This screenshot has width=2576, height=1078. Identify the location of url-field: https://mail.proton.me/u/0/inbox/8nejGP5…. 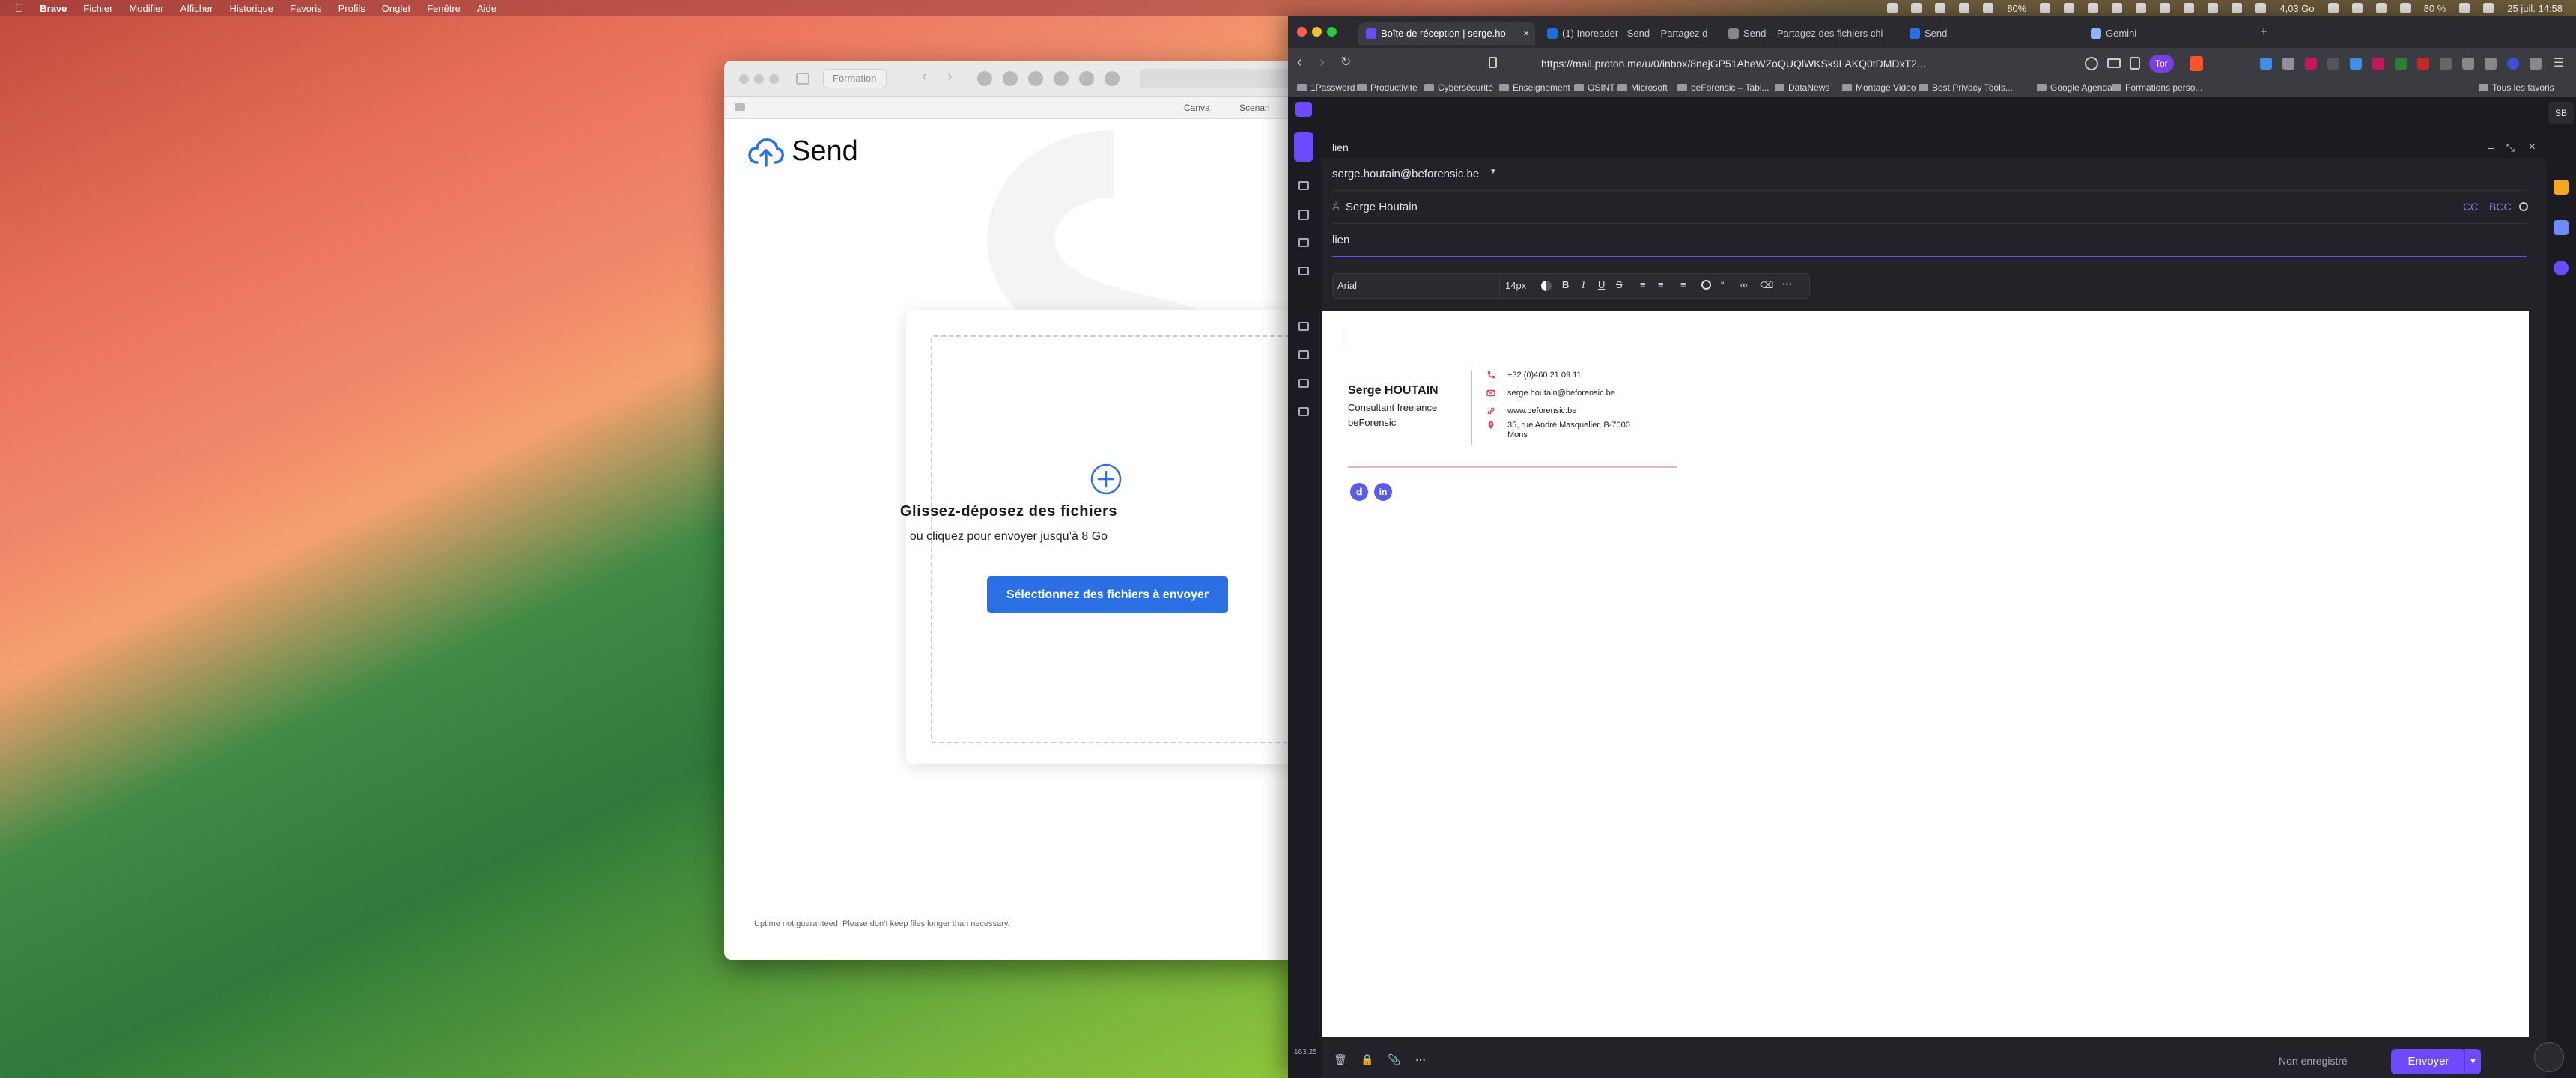
(1736, 63).